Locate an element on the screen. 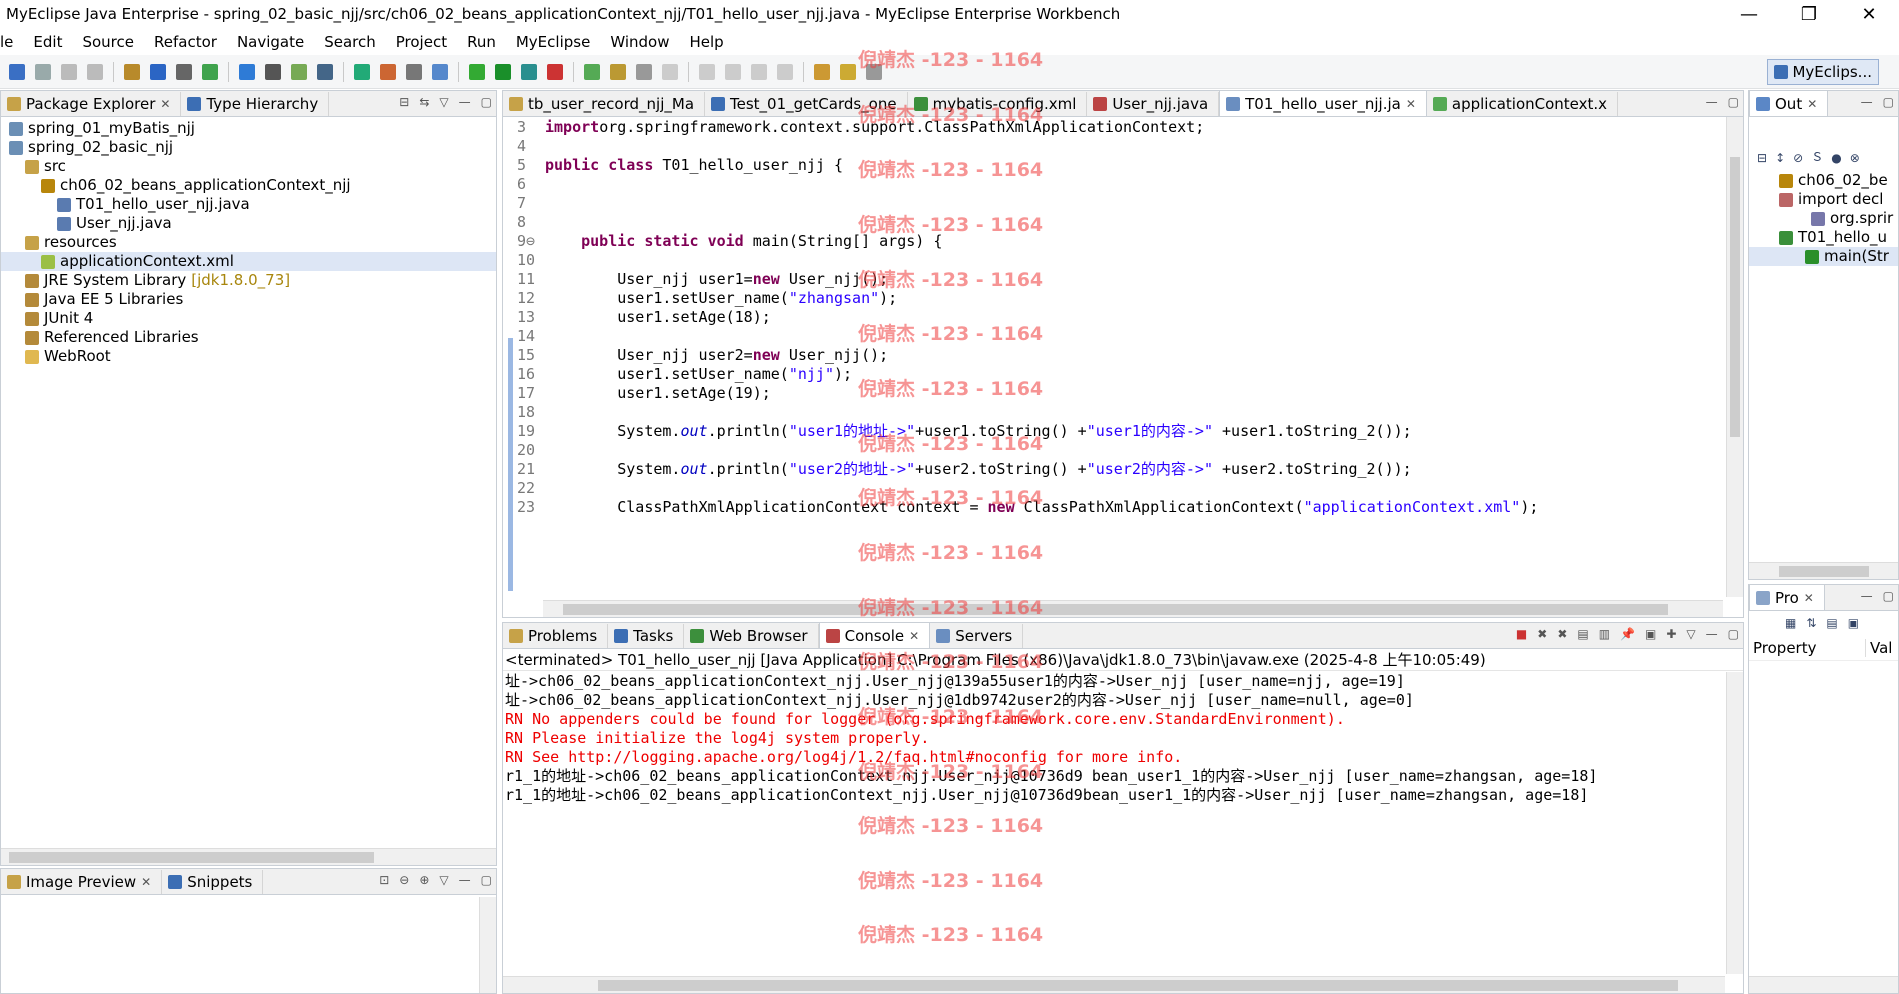 Image resolution: width=1899 pixels, height=994 pixels. outline-item-t01-hello-u: T01_hello_u is located at coordinates (1823, 237).